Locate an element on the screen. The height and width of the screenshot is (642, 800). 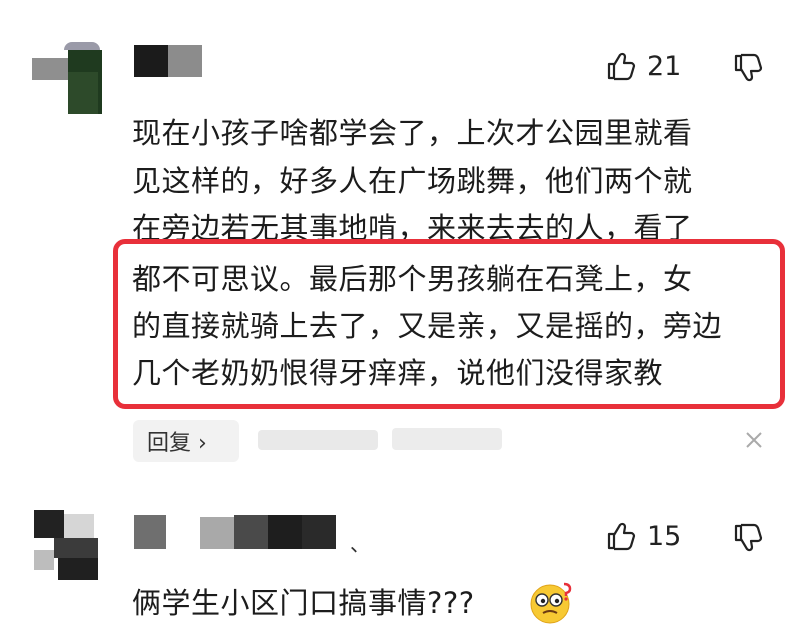
close-button is located at coordinates (754, 442).